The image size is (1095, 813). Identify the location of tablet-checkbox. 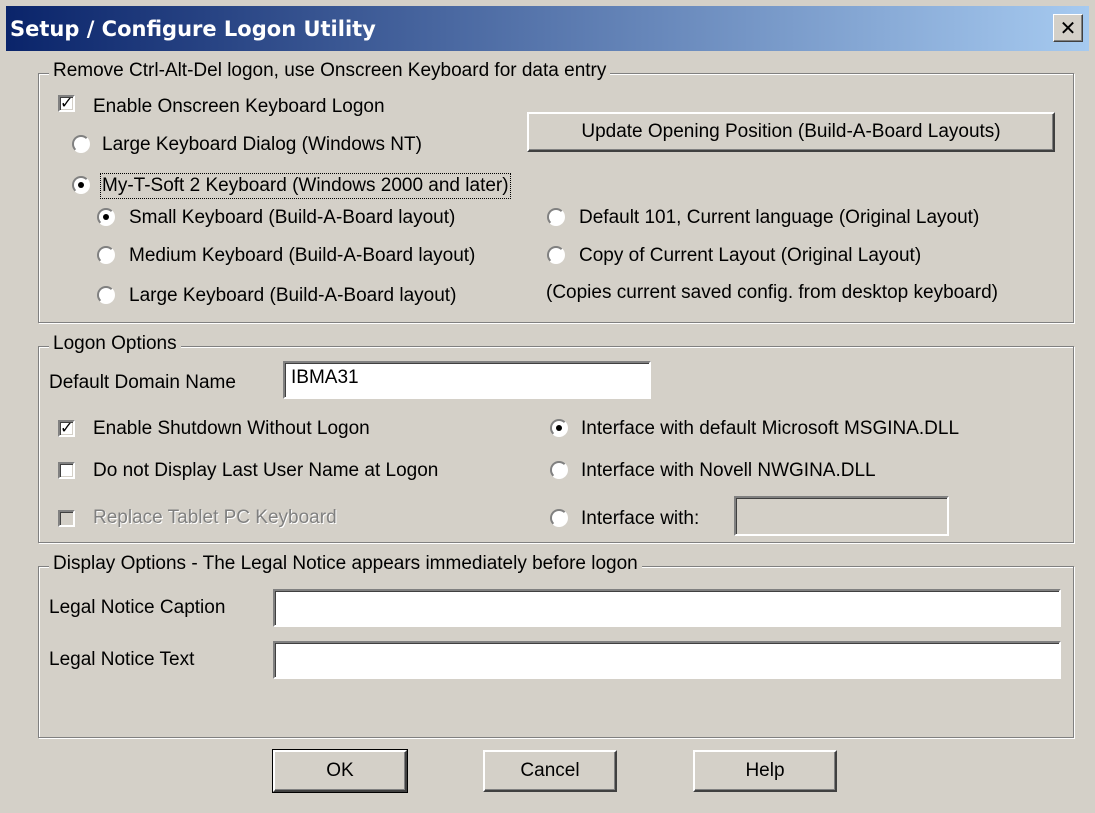
(66, 518).